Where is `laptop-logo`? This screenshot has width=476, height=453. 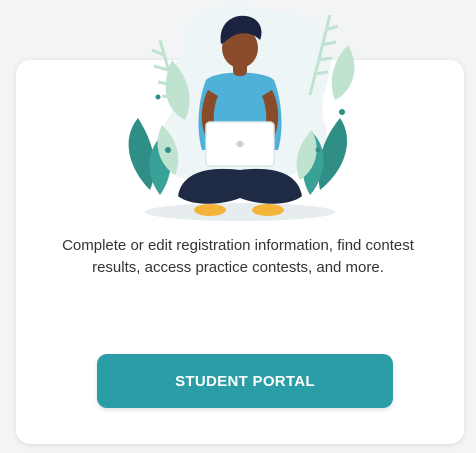 laptop-logo is located at coordinates (240, 144).